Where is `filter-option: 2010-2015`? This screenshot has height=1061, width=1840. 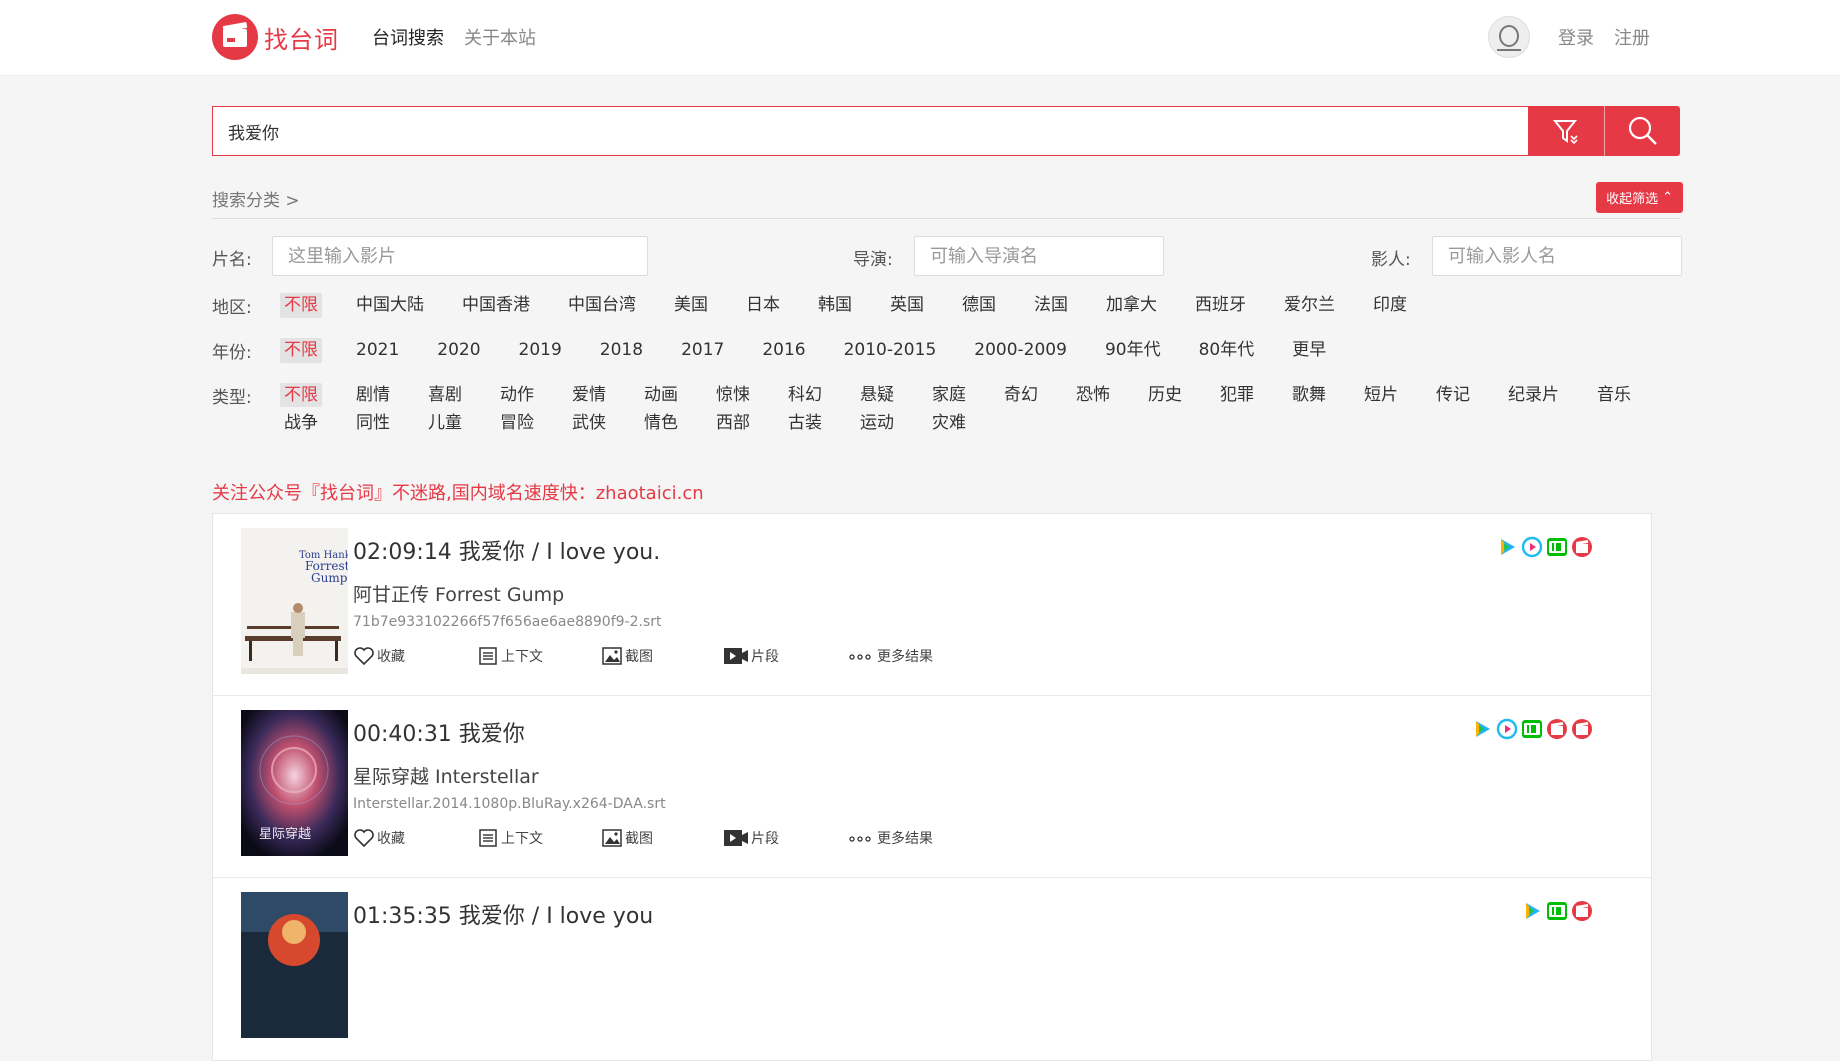
filter-option: 2010-2015 is located at coordinates (890, 350).